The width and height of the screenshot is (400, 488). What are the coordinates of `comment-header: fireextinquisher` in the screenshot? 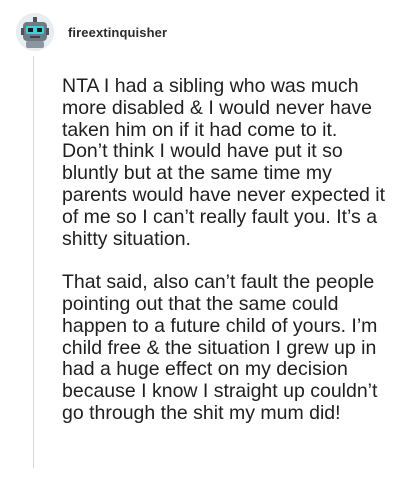 It's located at (91, 32).